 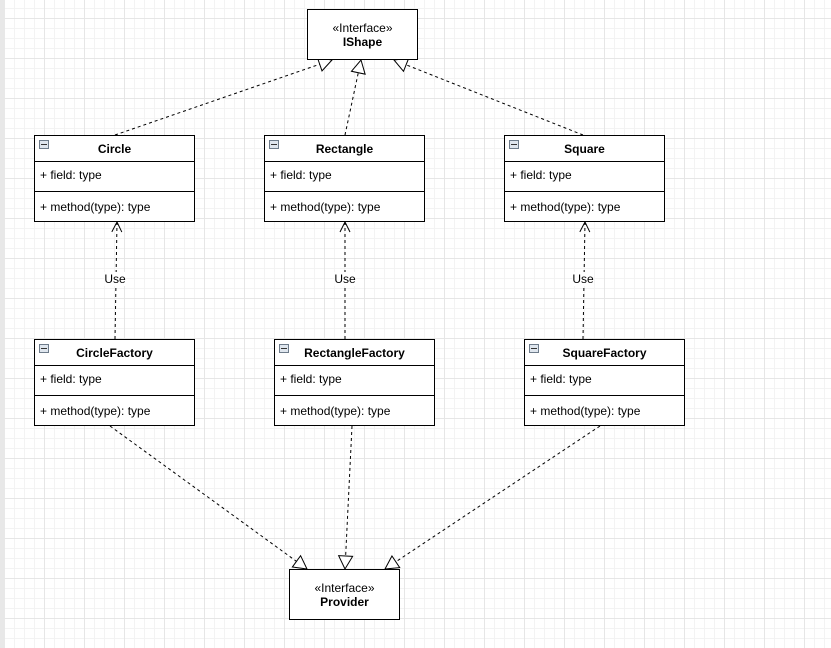 I want to click on interface-name: Provider, so click(x=344, y=601).